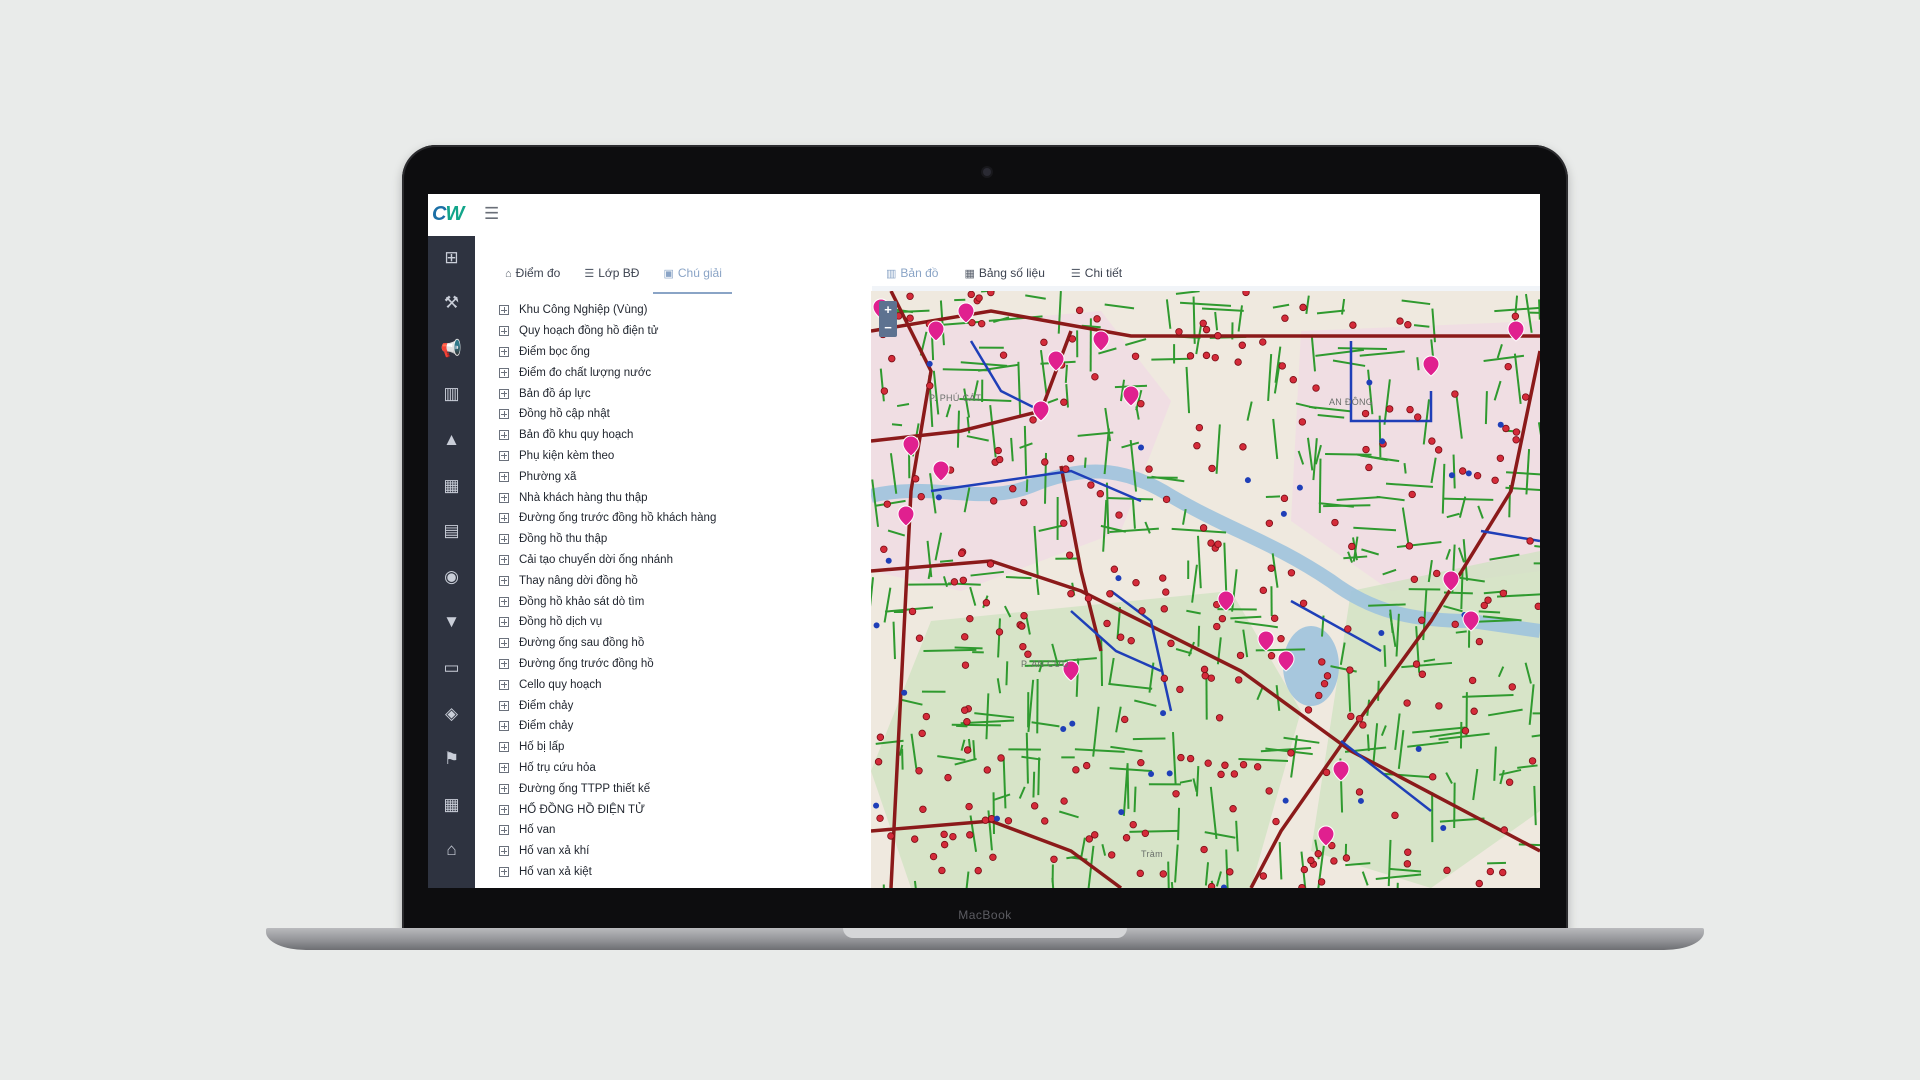 The width and height of the screenshot is (1920, 1080). Describe the element at coordinates (451, 622) in the screenshot. I see `filter-icon: ▼` at that location.